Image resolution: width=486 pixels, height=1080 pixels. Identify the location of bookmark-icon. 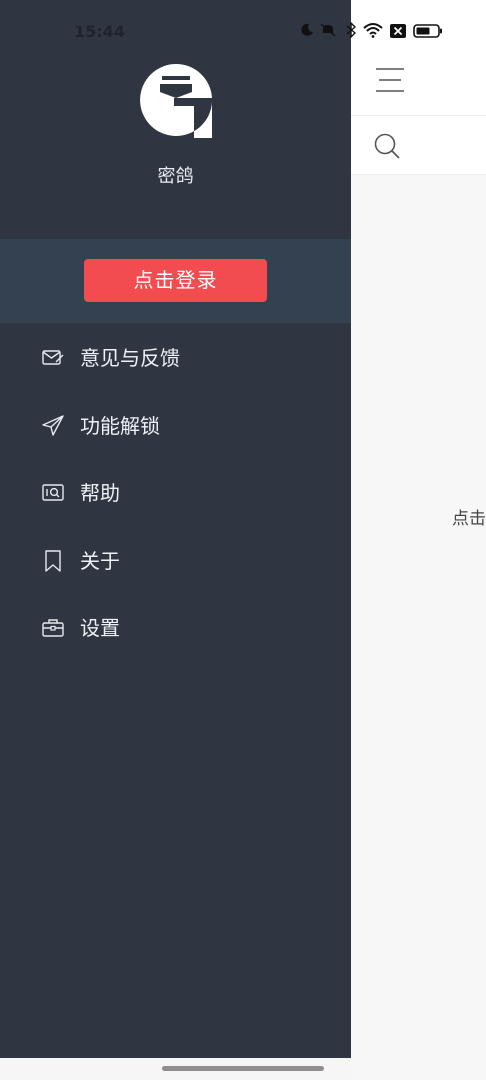
(53, 560).